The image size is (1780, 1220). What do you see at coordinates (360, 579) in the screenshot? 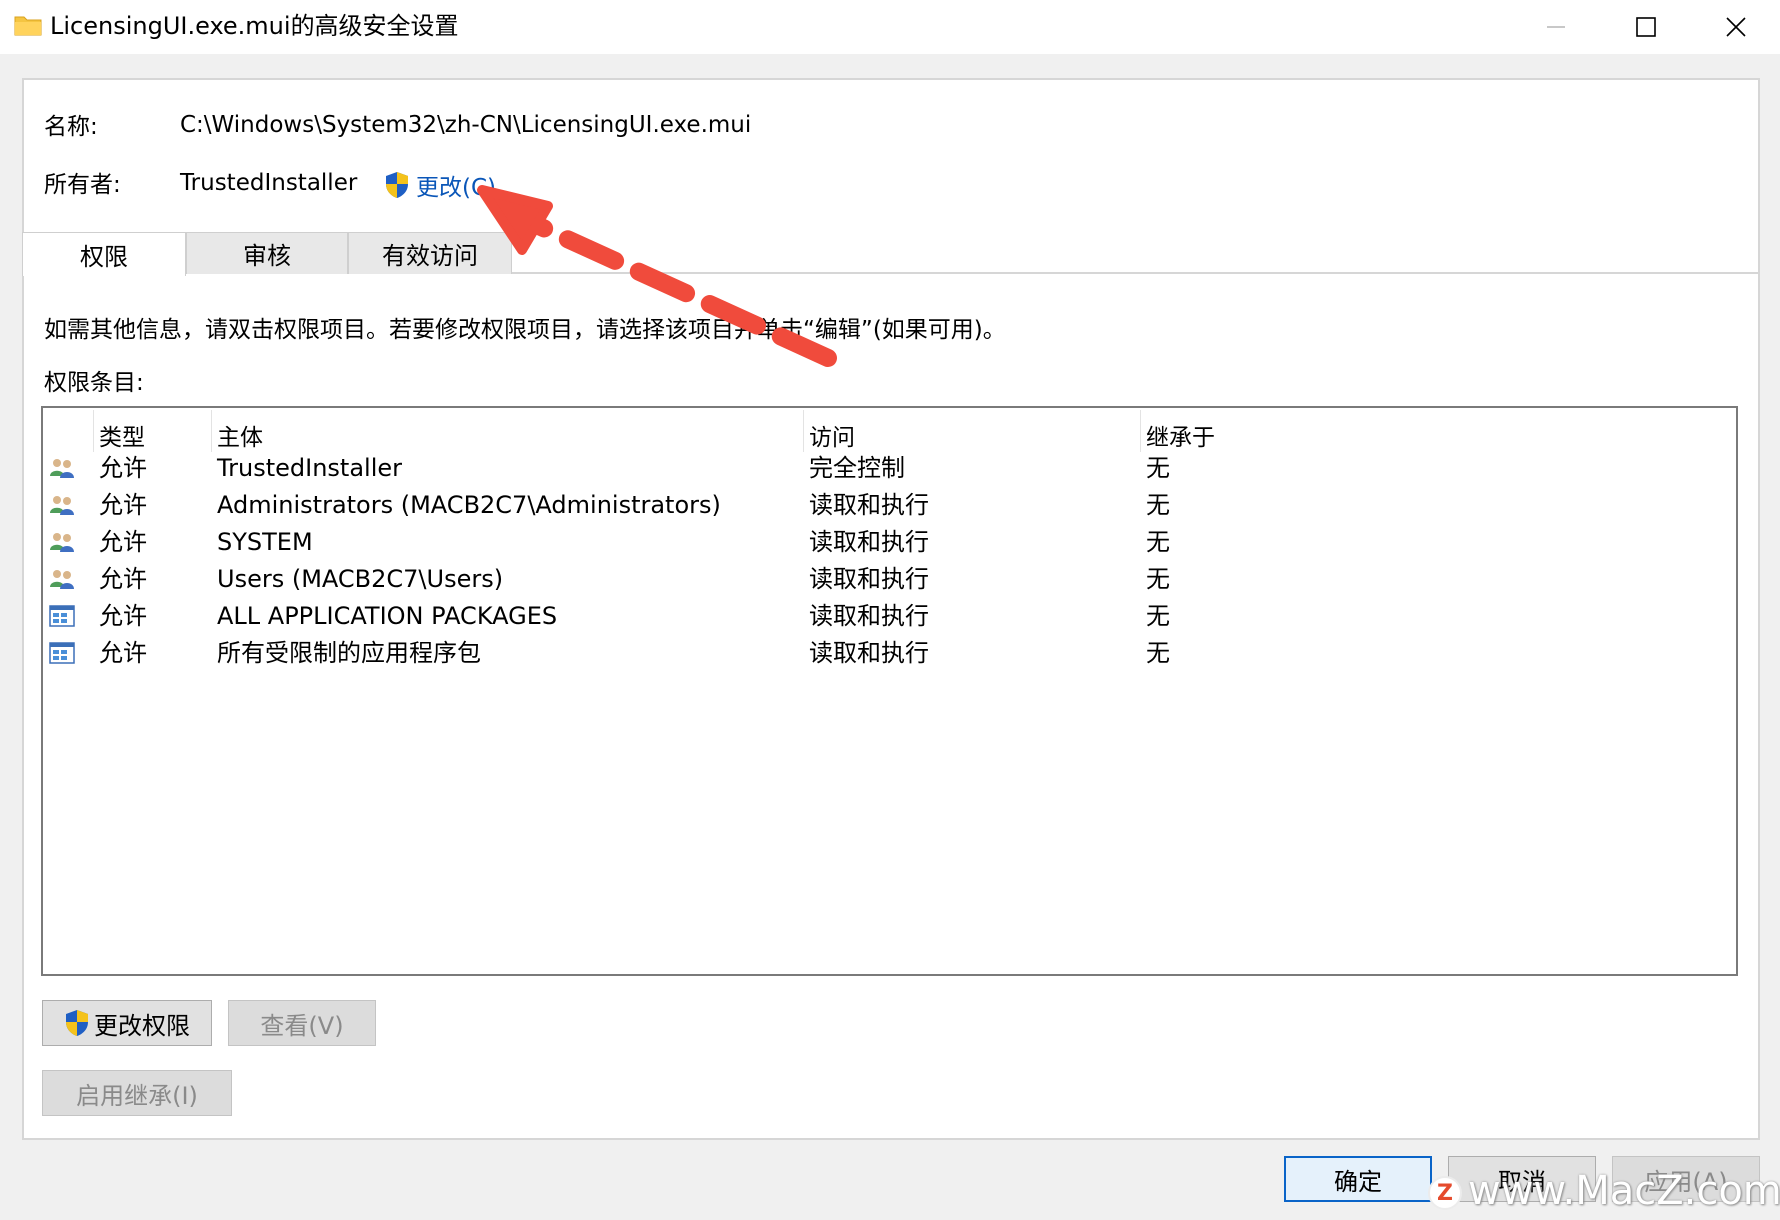
I see `entry-principal: Users (MACB2C7\Users)` at bounding box center [360, 579].